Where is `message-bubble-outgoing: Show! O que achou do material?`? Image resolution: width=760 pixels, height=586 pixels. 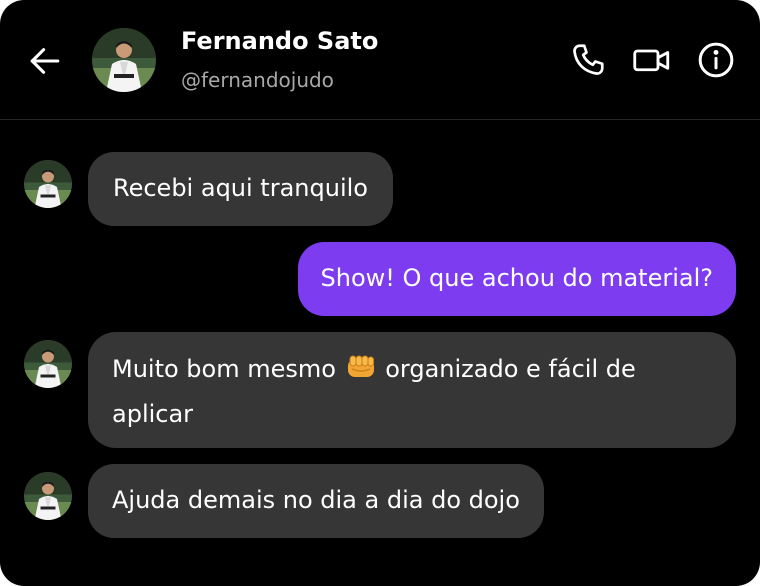 message-bubble-outgoing: Show! O que achou do material? is located at coordinates (516, 279).